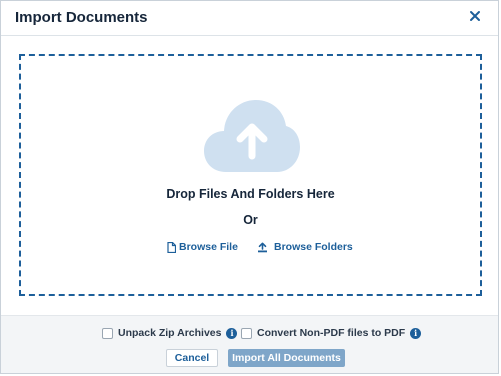  I want to click on file-icon, so click(171, 247).